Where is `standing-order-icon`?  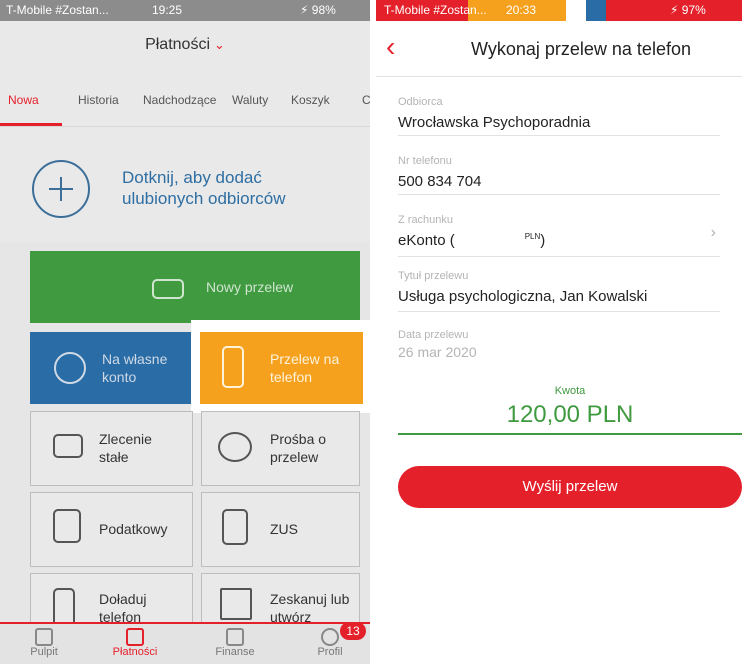 standing-order-icon is located at coordinates (68, 446).